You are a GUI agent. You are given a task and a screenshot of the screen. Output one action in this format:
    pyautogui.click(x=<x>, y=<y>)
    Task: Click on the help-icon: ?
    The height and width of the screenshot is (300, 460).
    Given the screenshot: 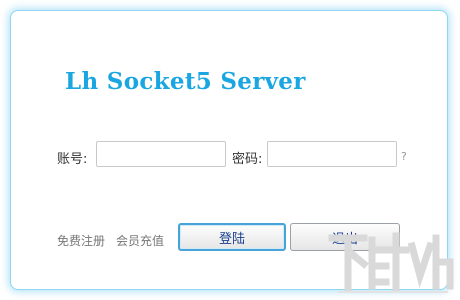 What is the action you would take?
    pyautogui.click(x=404, y=156)
    